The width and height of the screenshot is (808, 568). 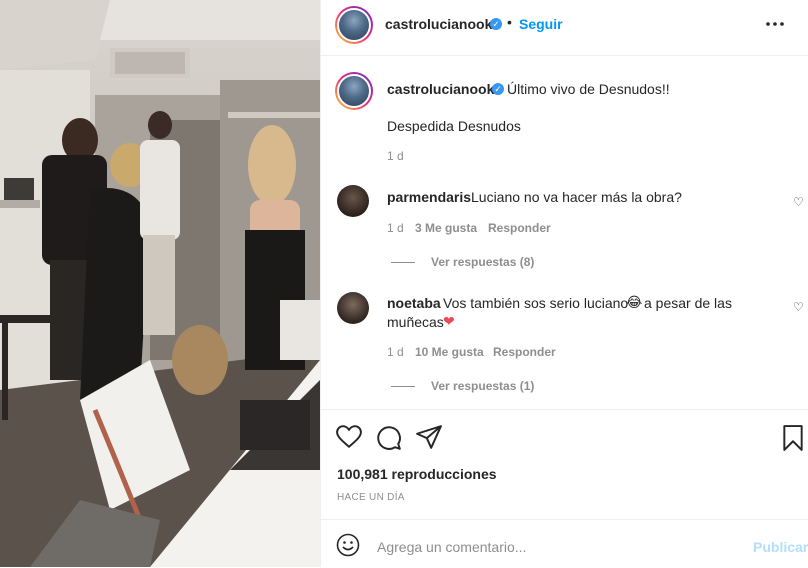 I want to click on comment-text-cont: a pesar de las, so click(x=688, y=303).